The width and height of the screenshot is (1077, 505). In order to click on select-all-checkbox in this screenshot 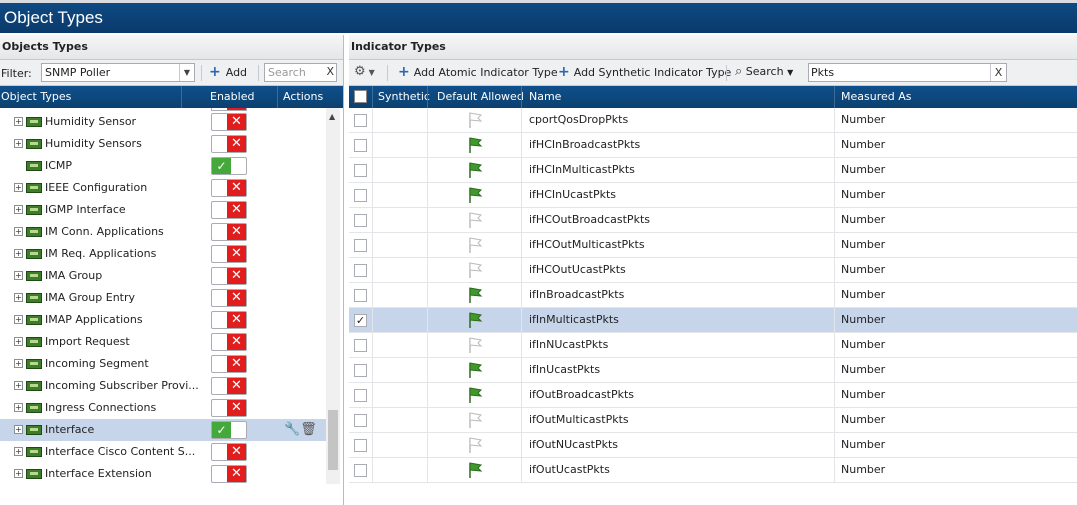, I will do `click(360, 96)`.